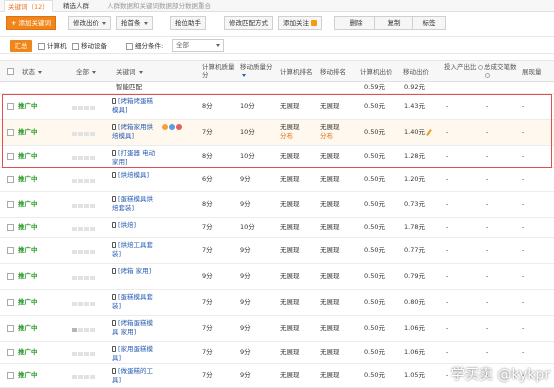 The image size is (554, 388). I want to click on mobile-bid: 0.80元, so click(414, 302).